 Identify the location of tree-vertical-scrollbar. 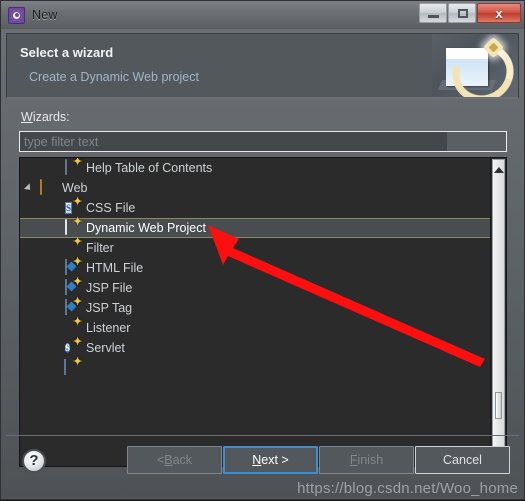
(498, 312).